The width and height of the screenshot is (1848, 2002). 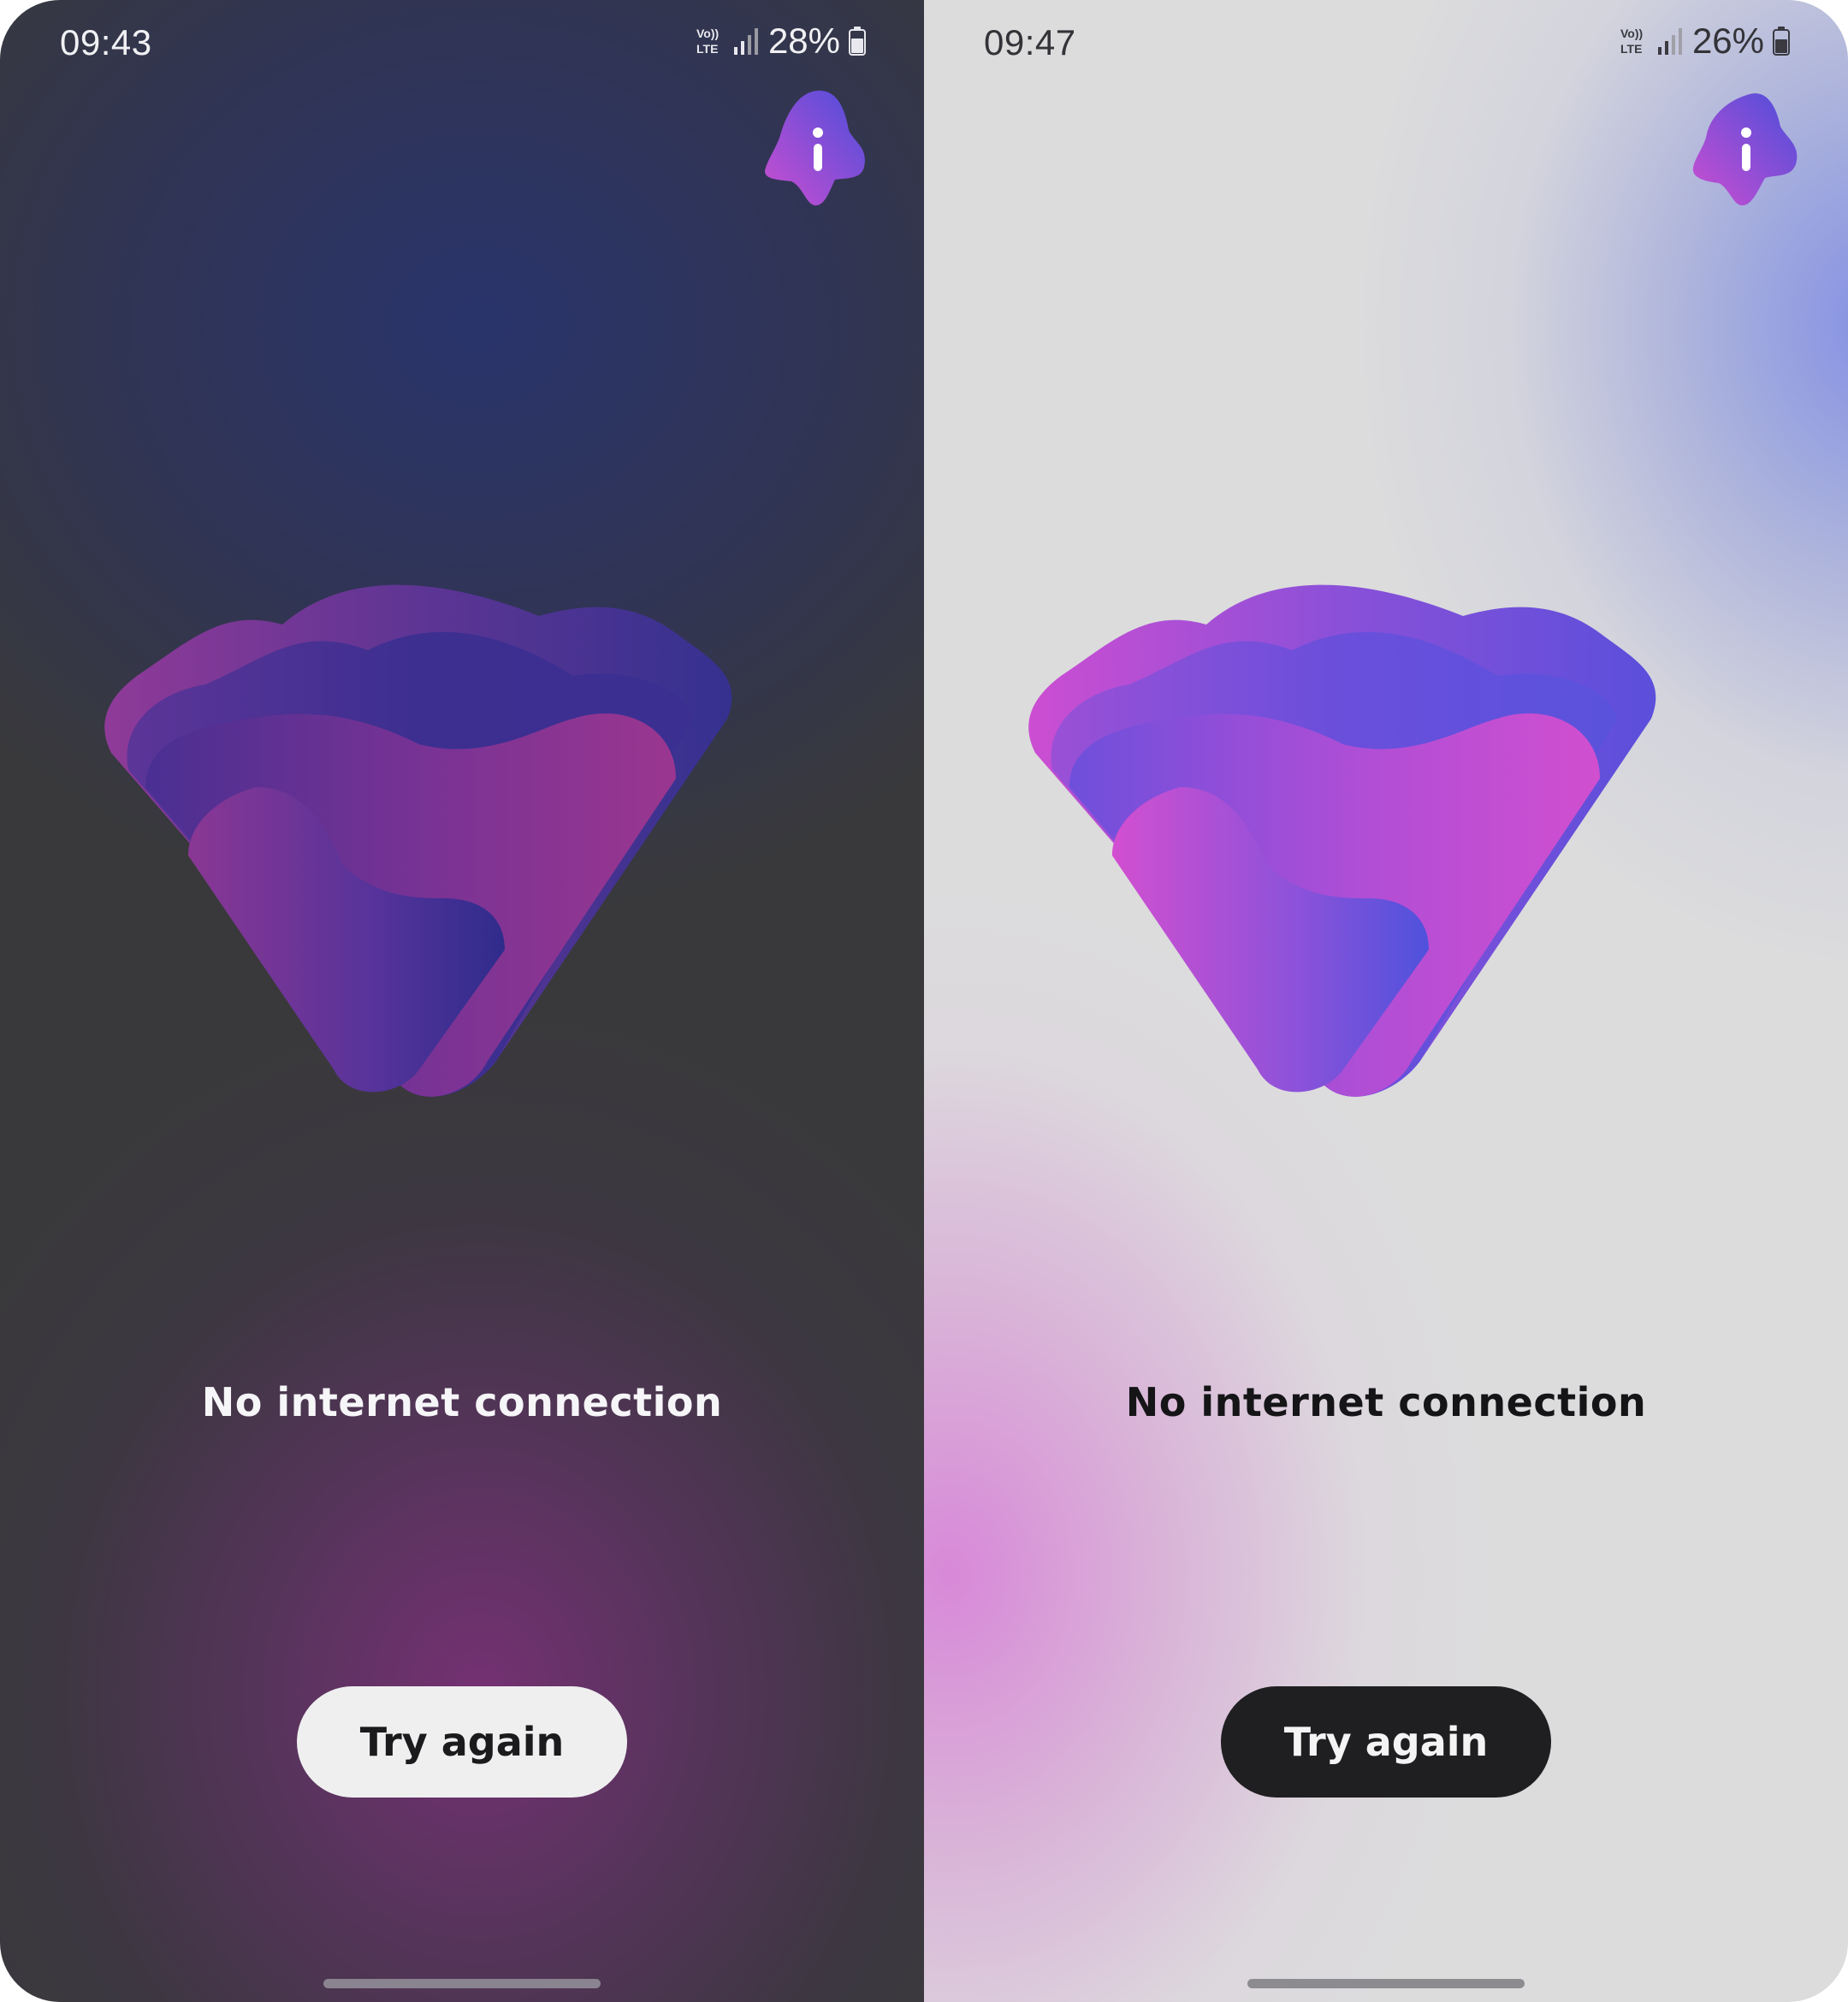 What do you see at coordinates (1727, 41) in the screenshot?
I see `battery-percent: 26%` at bounding box center [1727, 41].